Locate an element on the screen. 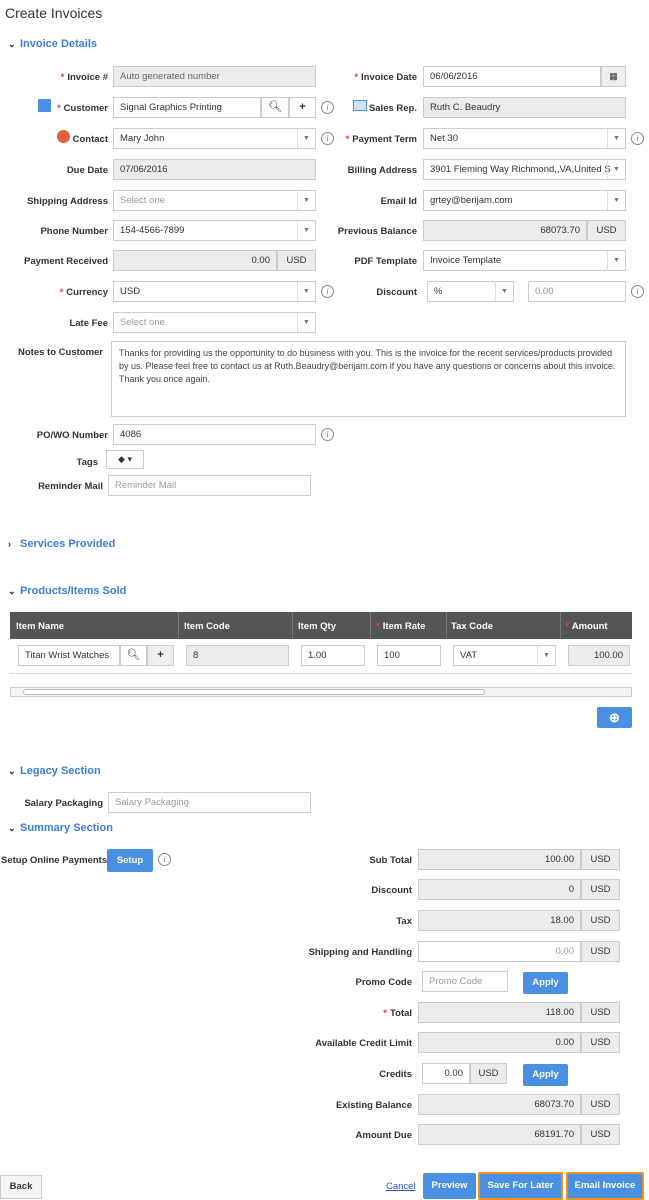  apply-promo-button: Apply is located at coordinates (545, 983).